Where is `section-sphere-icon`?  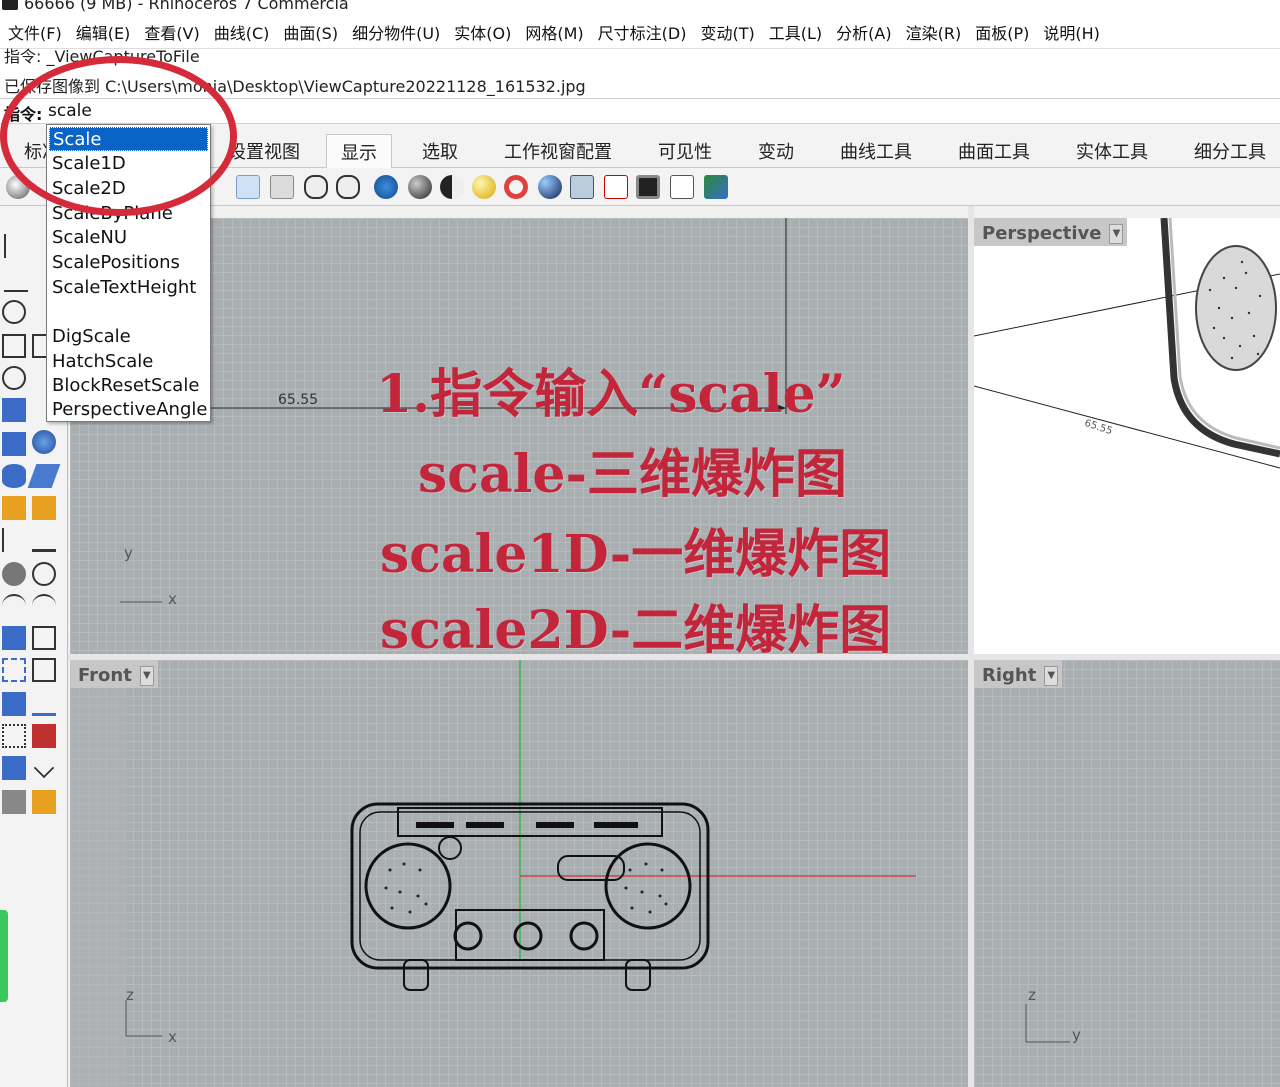
section-sphere-icon is located at coordinates (516, 187).